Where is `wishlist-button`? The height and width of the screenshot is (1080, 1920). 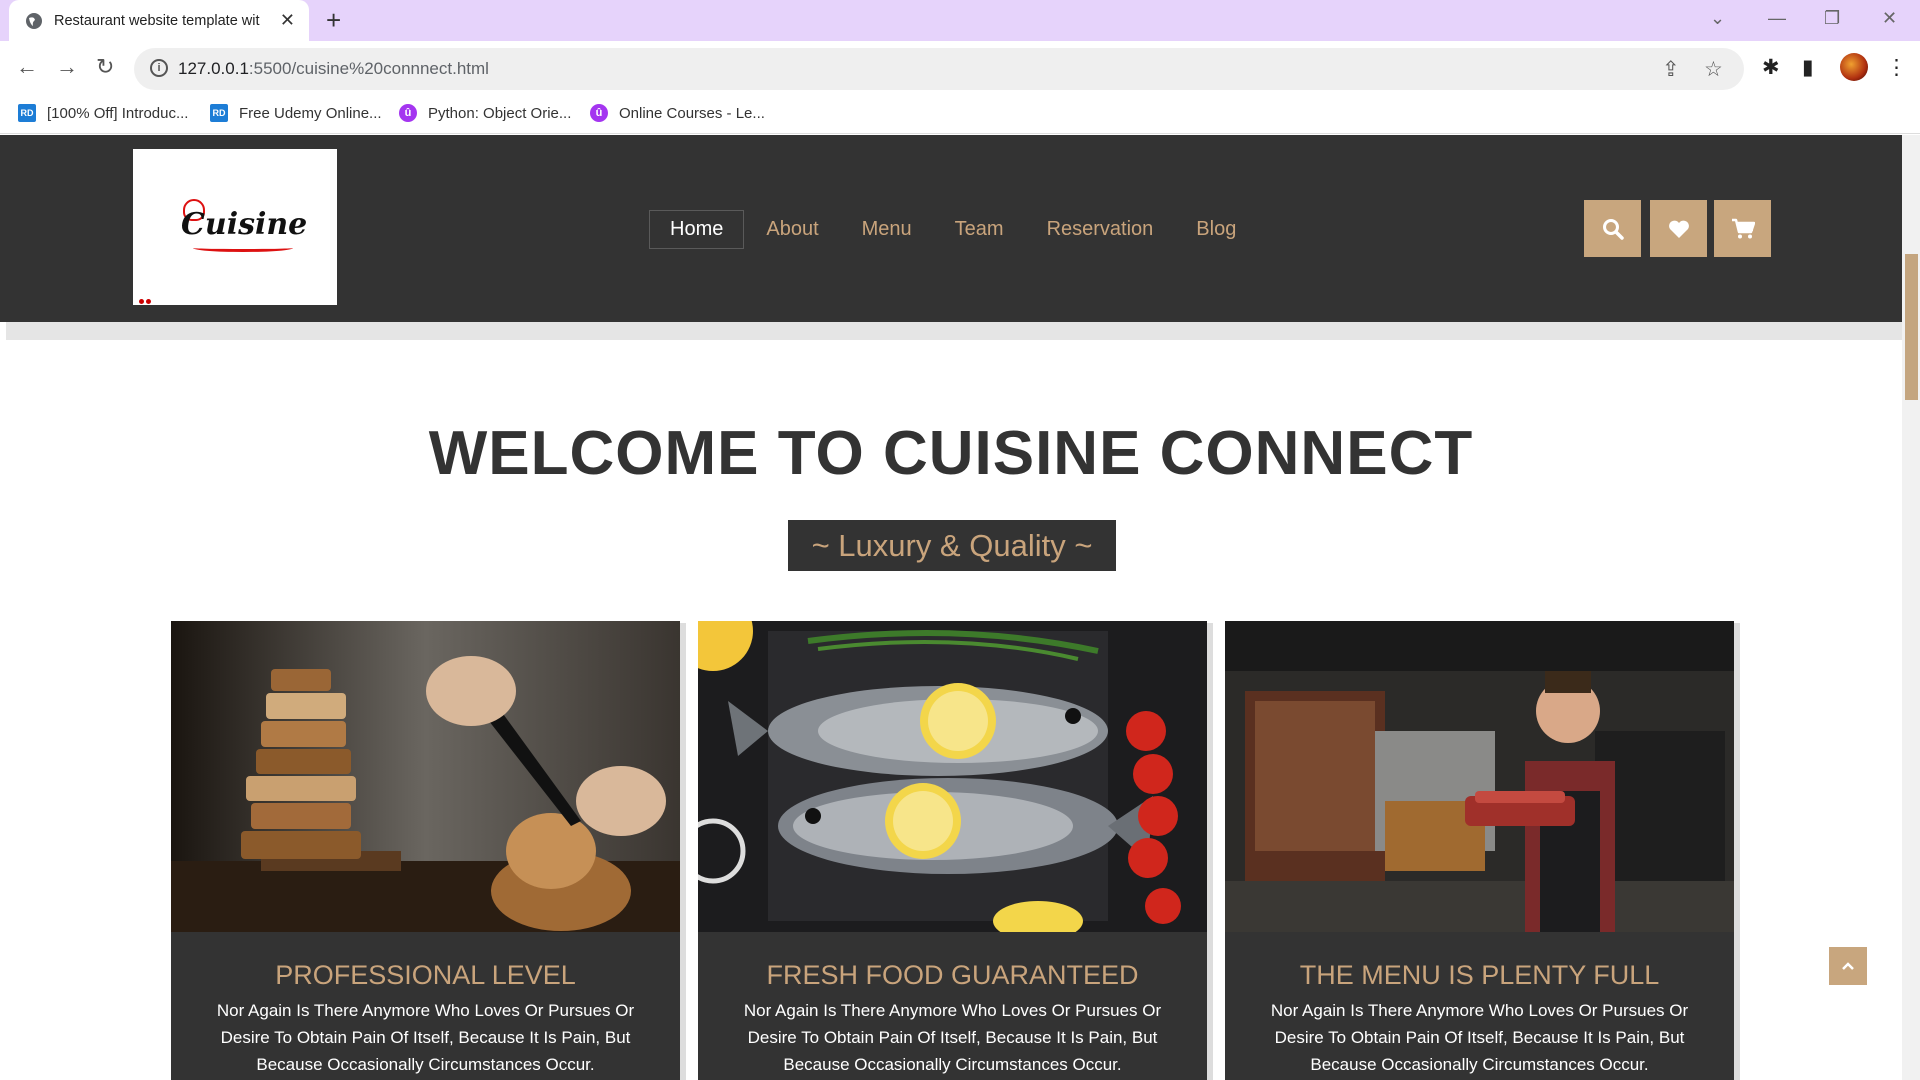 wishlist-button is located at coordinates (1678, 228).